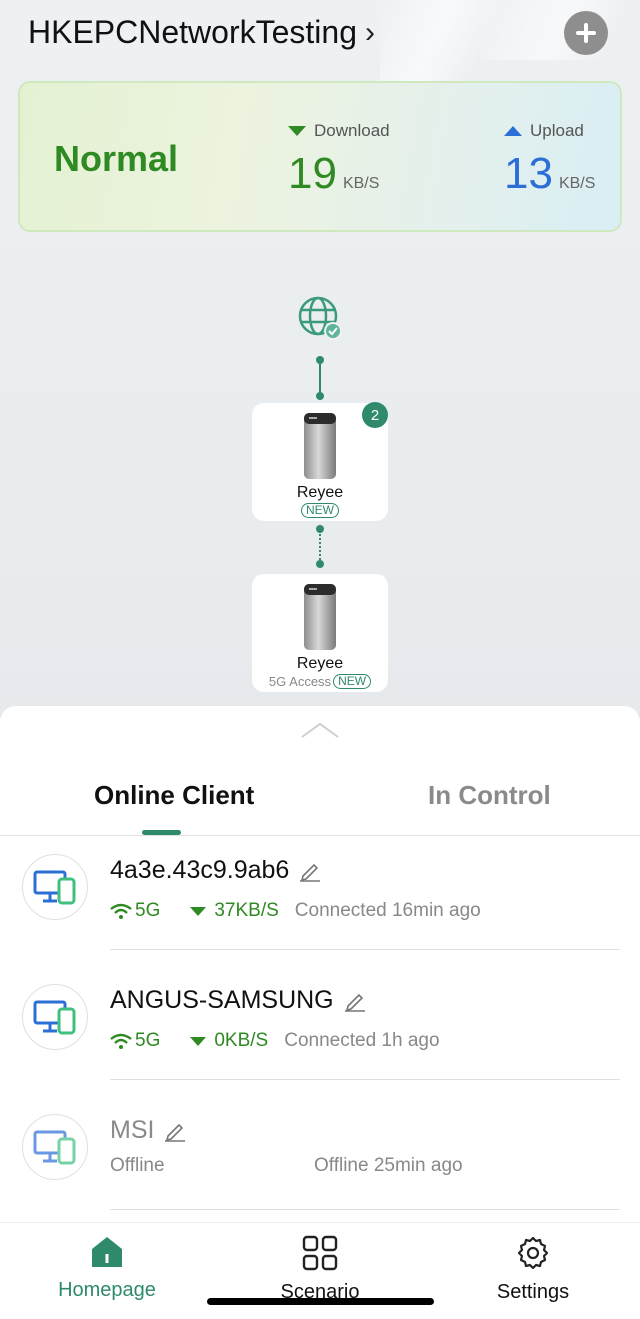 This screenshot has height=1319, width=640. I want to click on device-count-badge: 2, so click(375, 415).